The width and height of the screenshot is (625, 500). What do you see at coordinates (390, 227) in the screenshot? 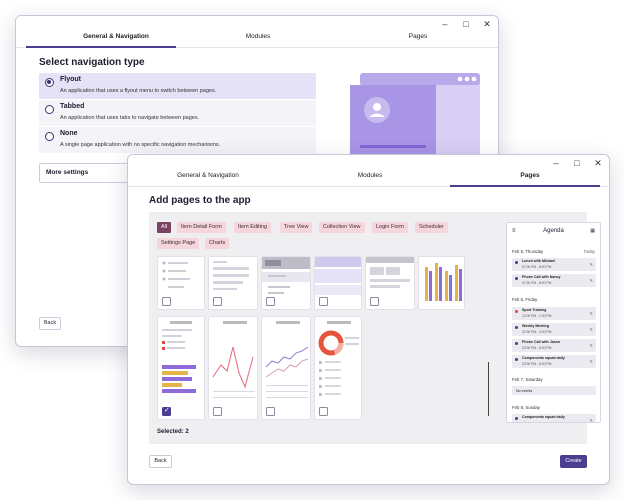
I see `chip-login-form: Login Form` at bounding box center [390, 227].